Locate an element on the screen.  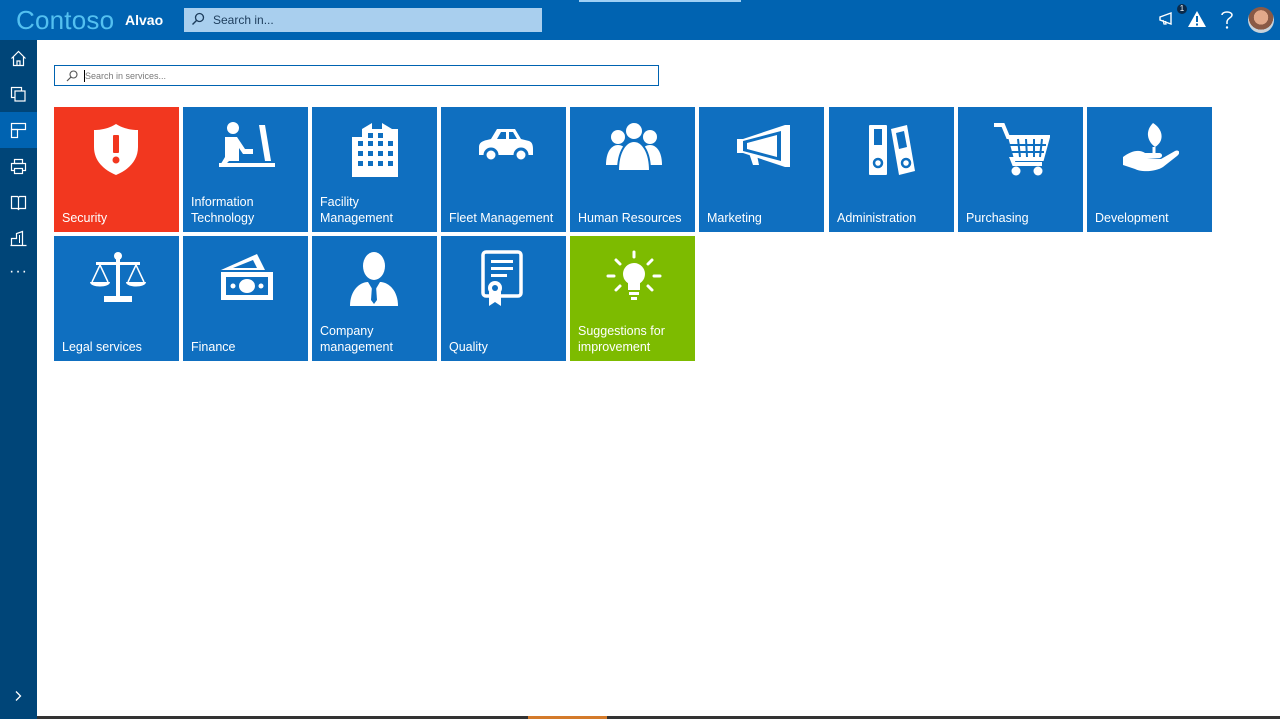
print-icon is located at coordinates (18, 166).